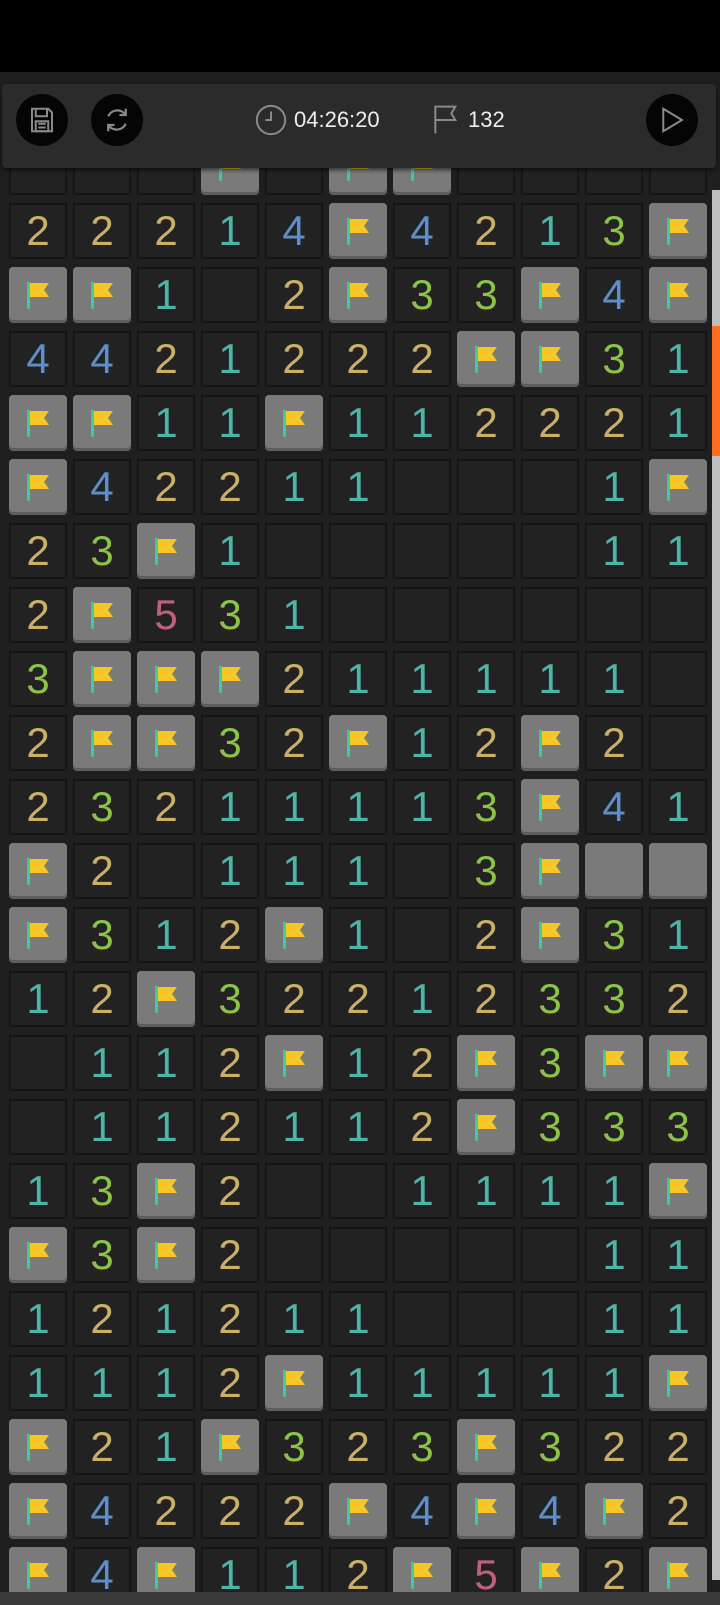  I want to click on covered-cell, so click(678, 871).